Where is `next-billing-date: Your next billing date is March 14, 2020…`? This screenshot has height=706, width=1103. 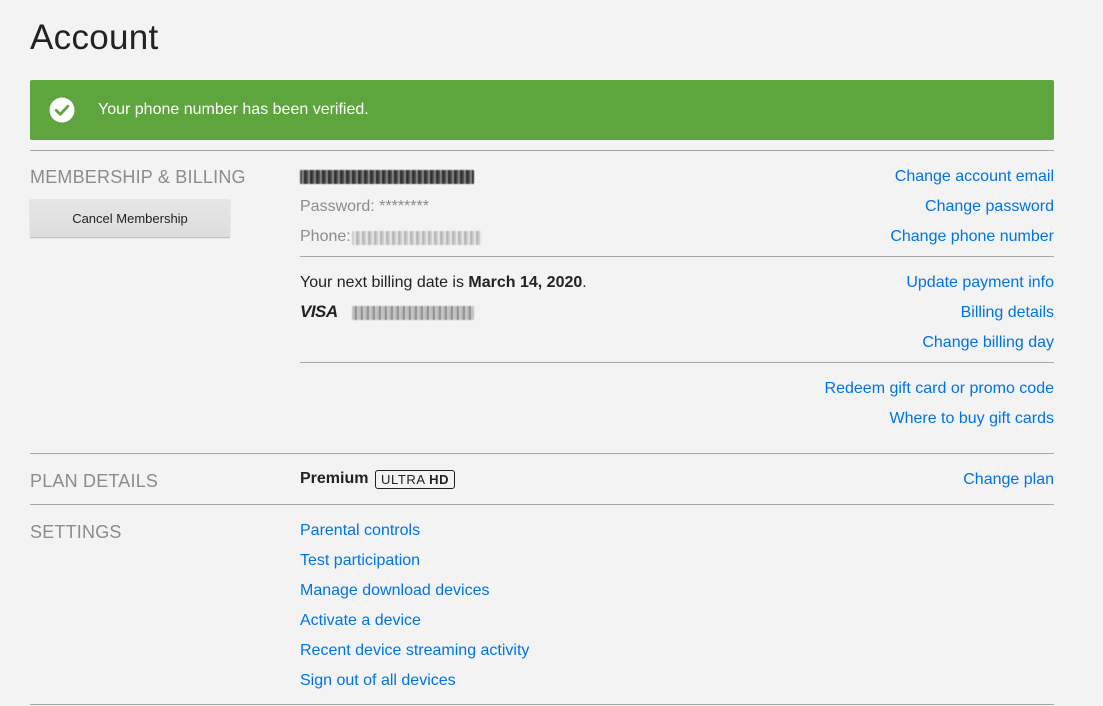
next-billing-date: Your next billing date is March 14, 2020… is located at coordinates (443, 283).